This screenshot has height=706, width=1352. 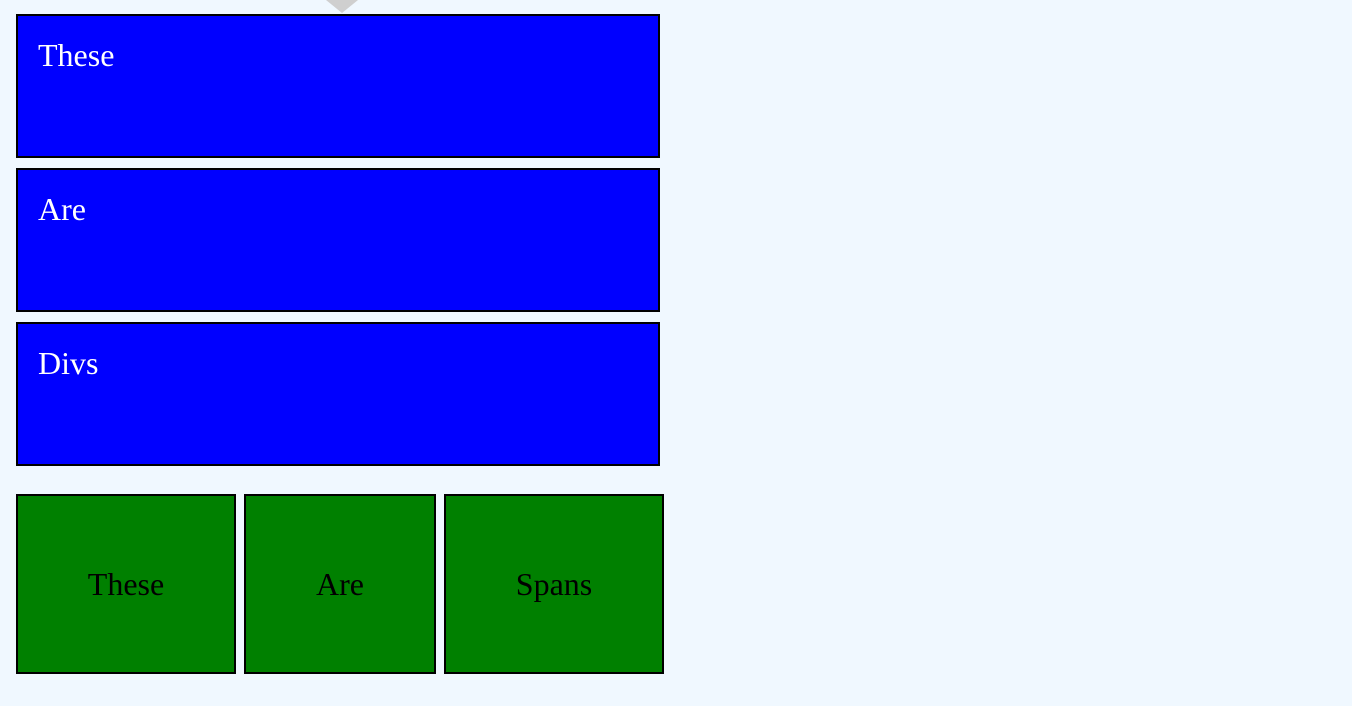 I want to click on span-box-label: Spans, so click(x=554, y=583).